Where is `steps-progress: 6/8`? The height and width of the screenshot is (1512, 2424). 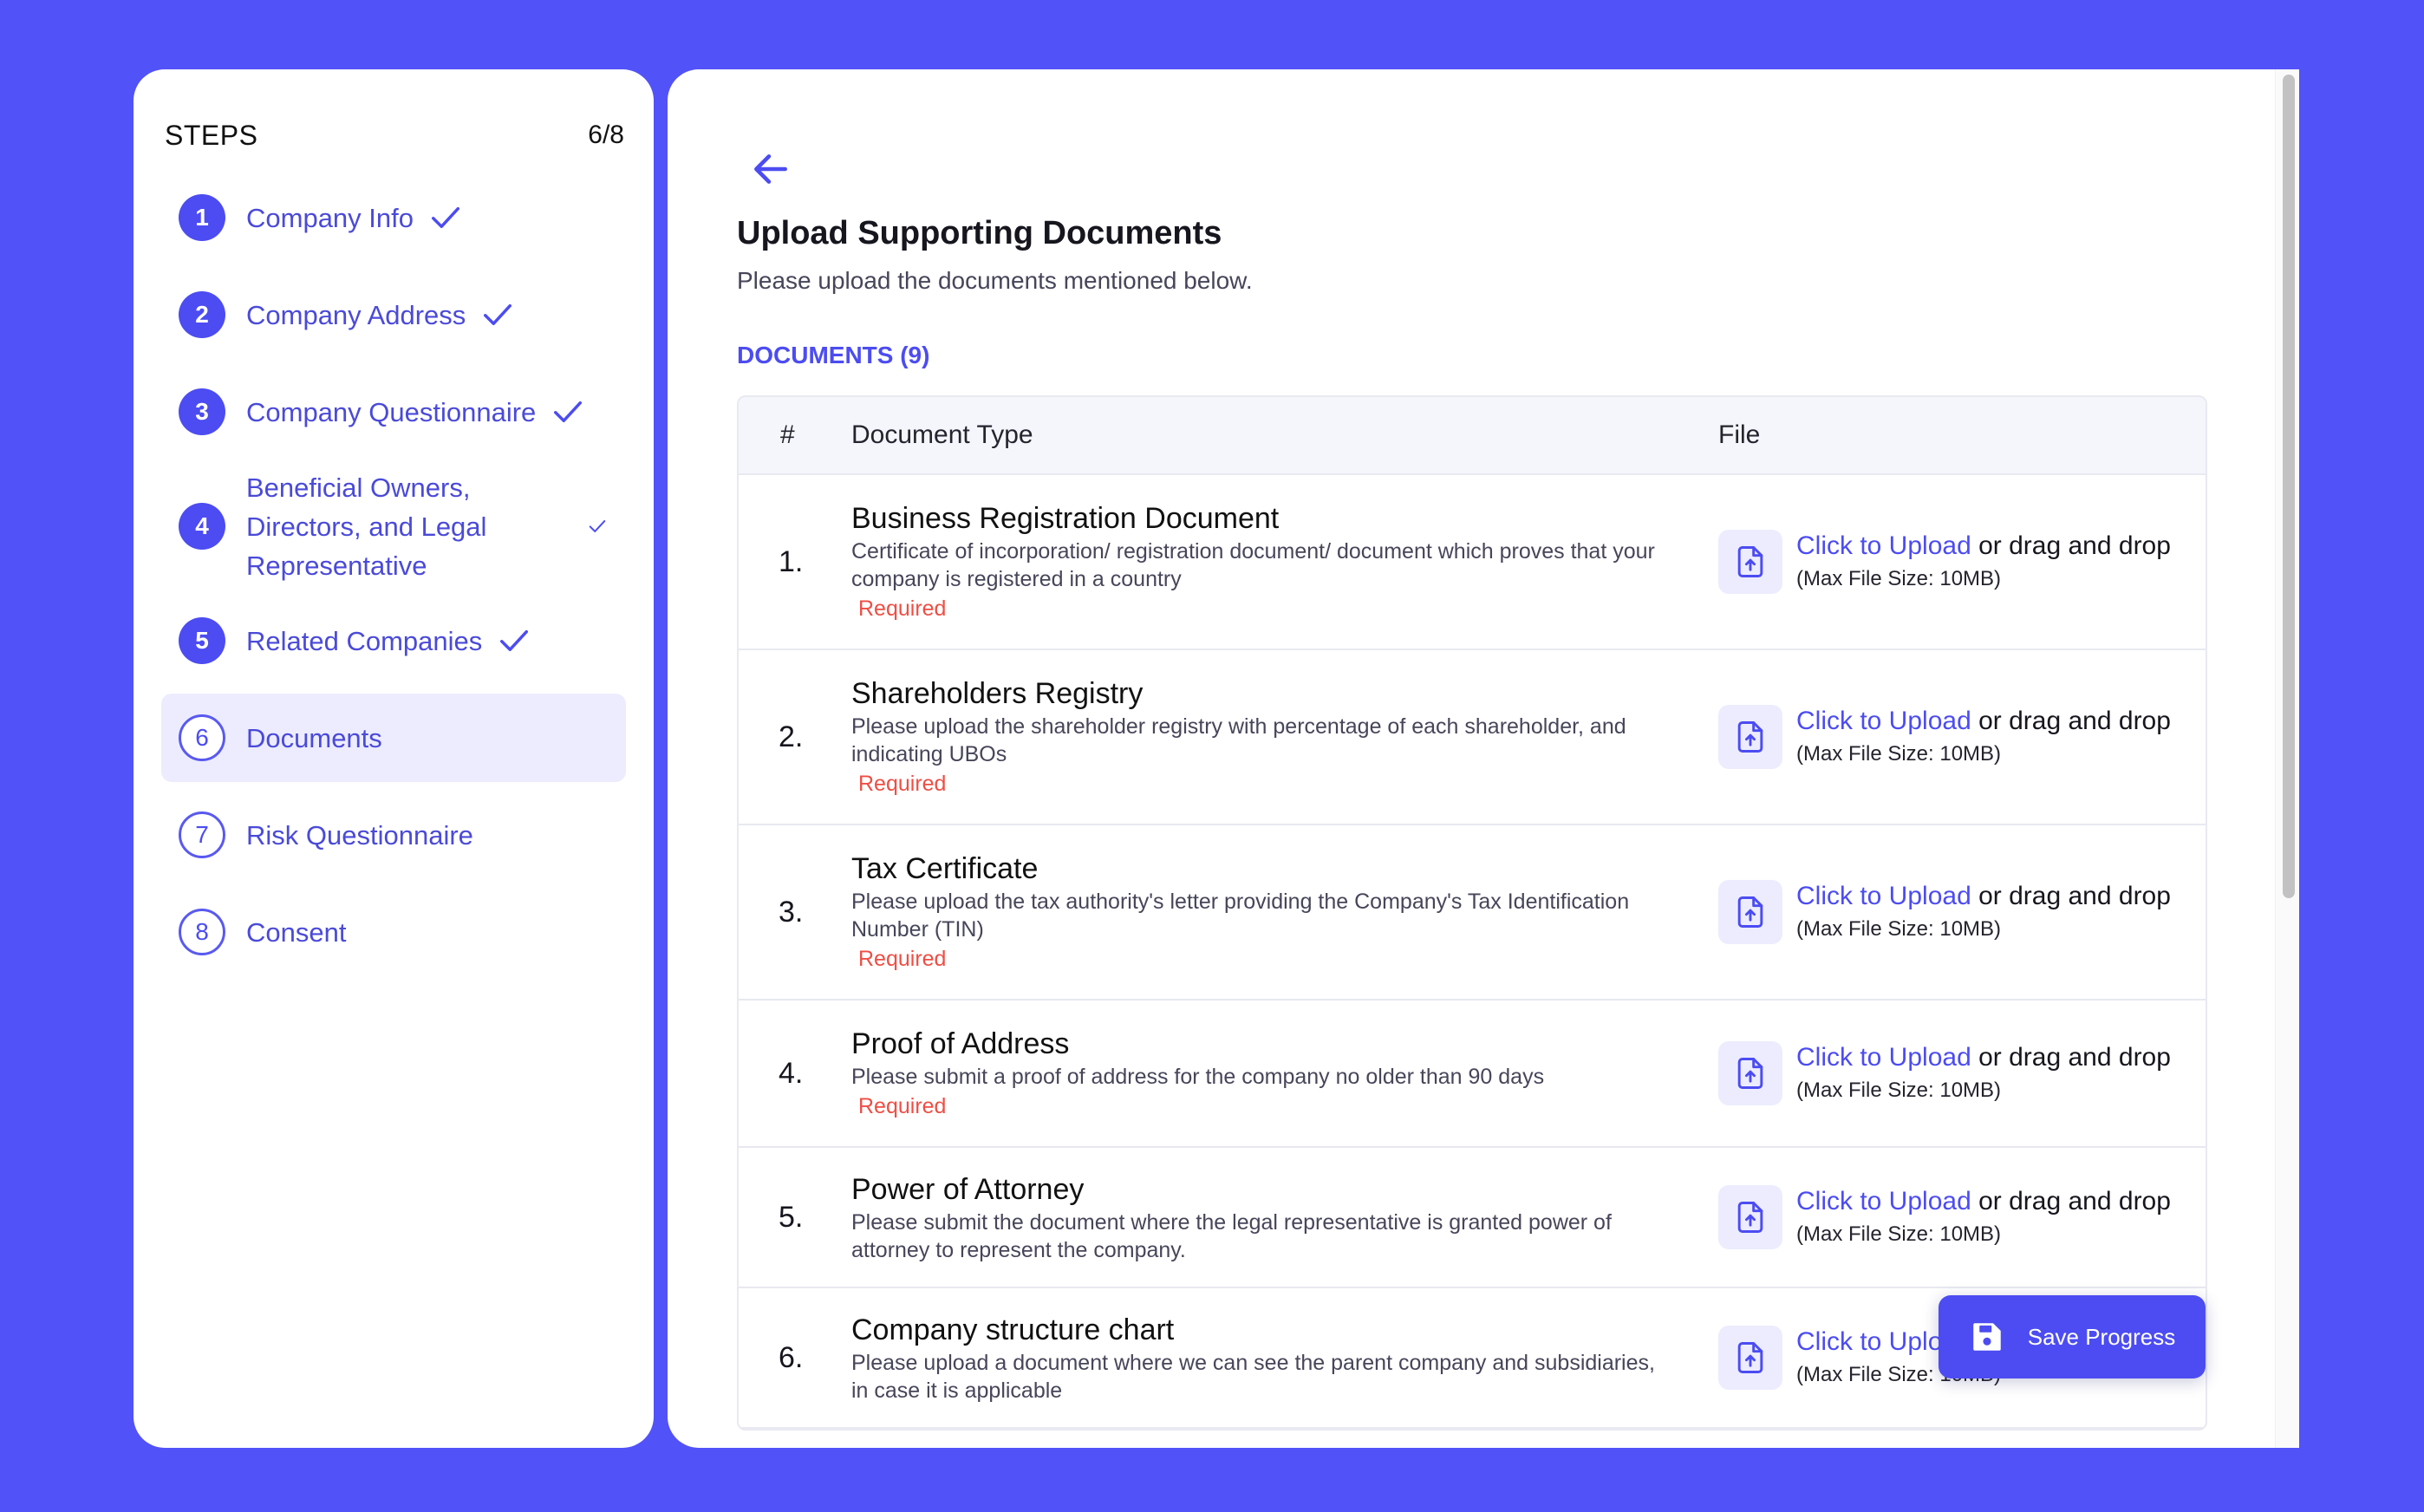
steps-progress: 6/8 is located at coordinates (606, 135).